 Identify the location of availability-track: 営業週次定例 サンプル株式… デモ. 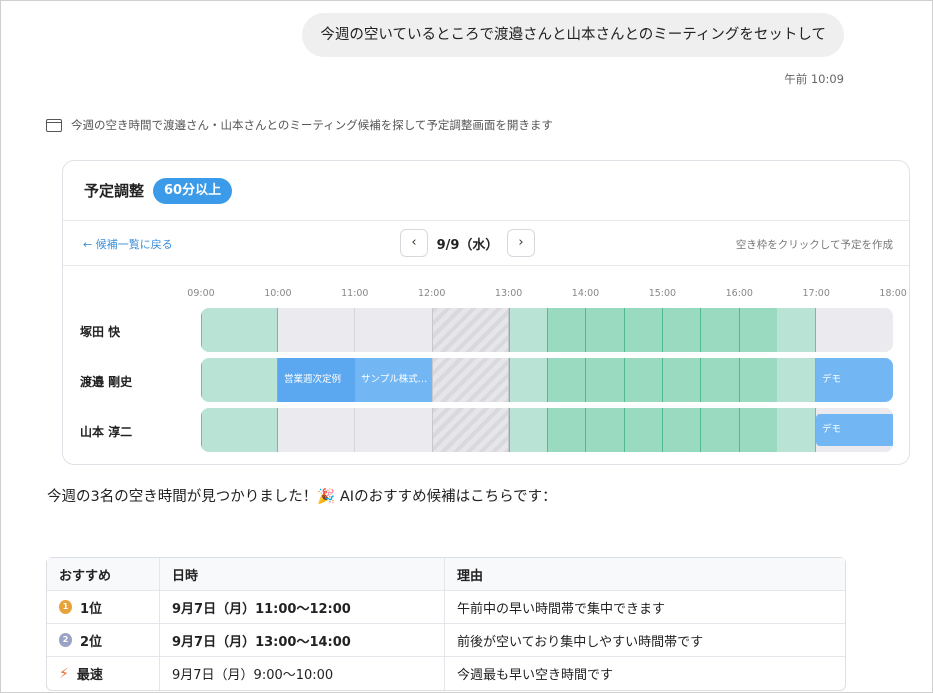
(547, 380).